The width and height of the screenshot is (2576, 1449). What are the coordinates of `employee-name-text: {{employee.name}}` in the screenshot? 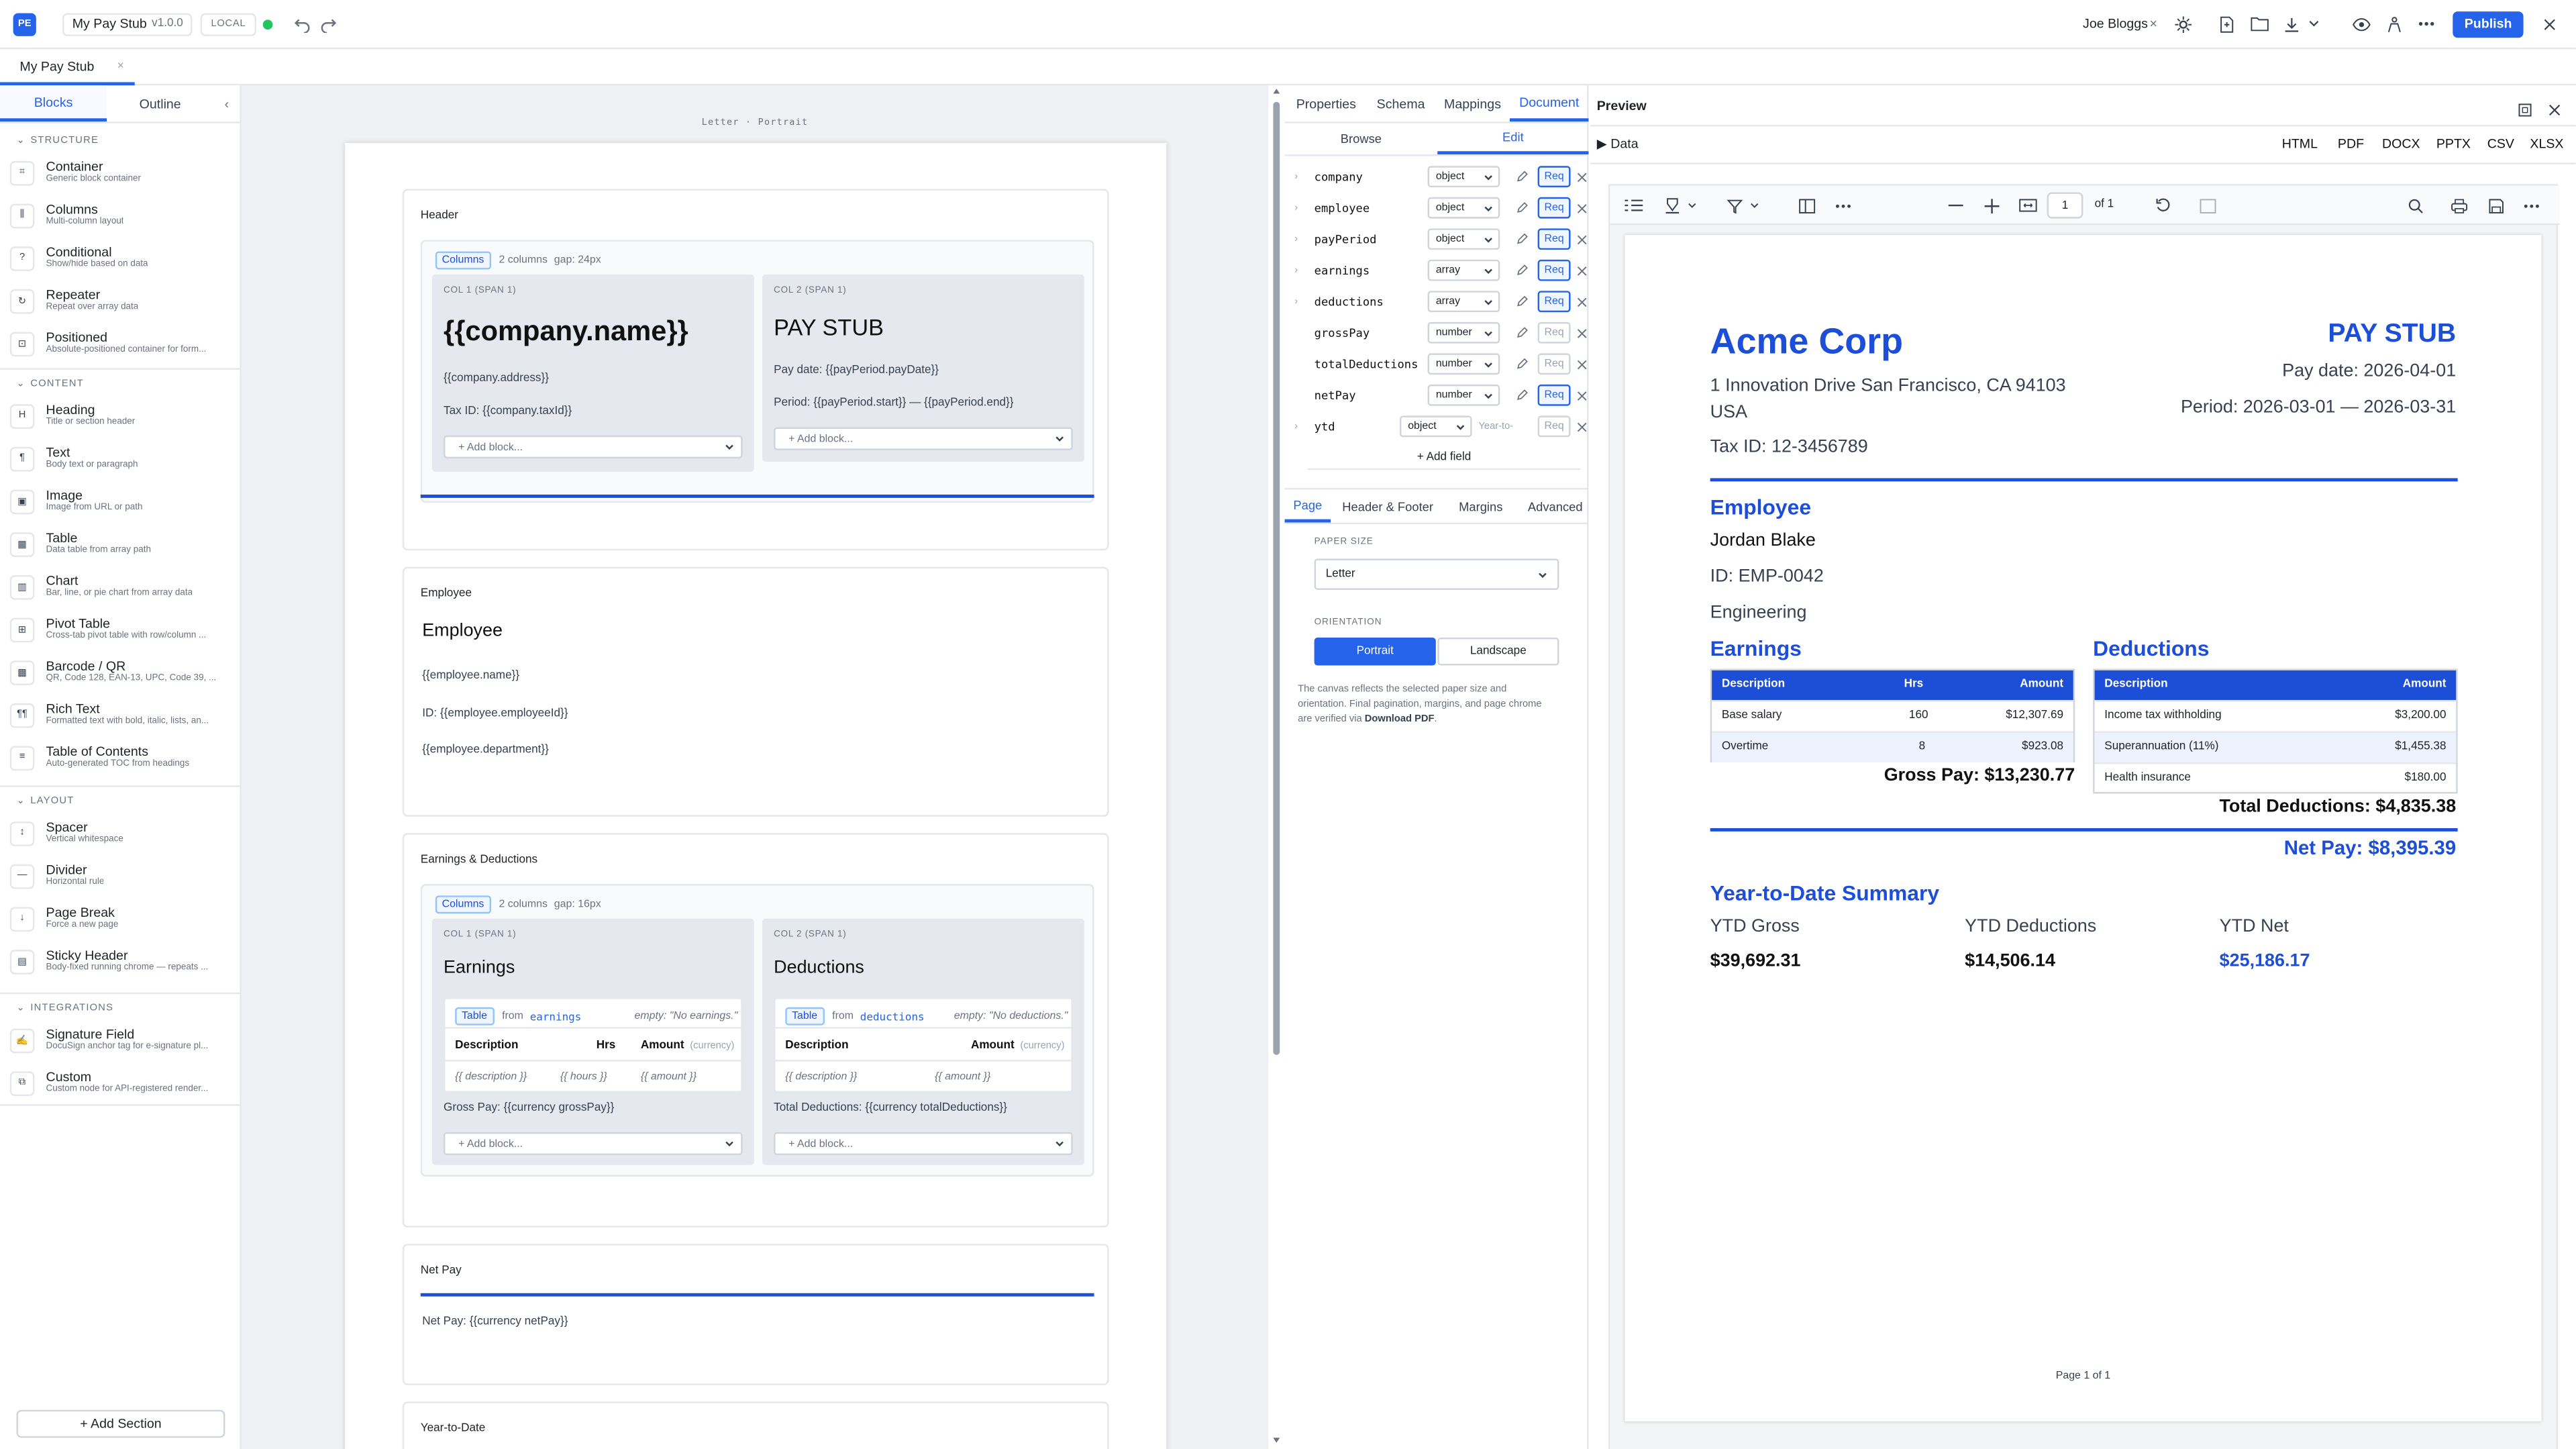 It's located at (470, 676).